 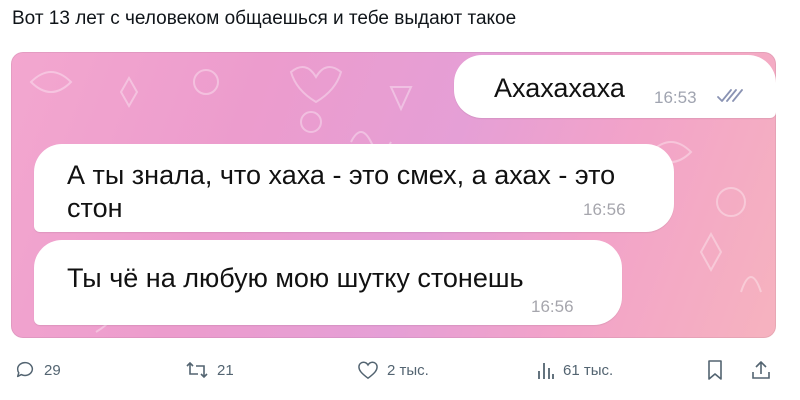 I want to click on share-button, so click(x=761, y=370).